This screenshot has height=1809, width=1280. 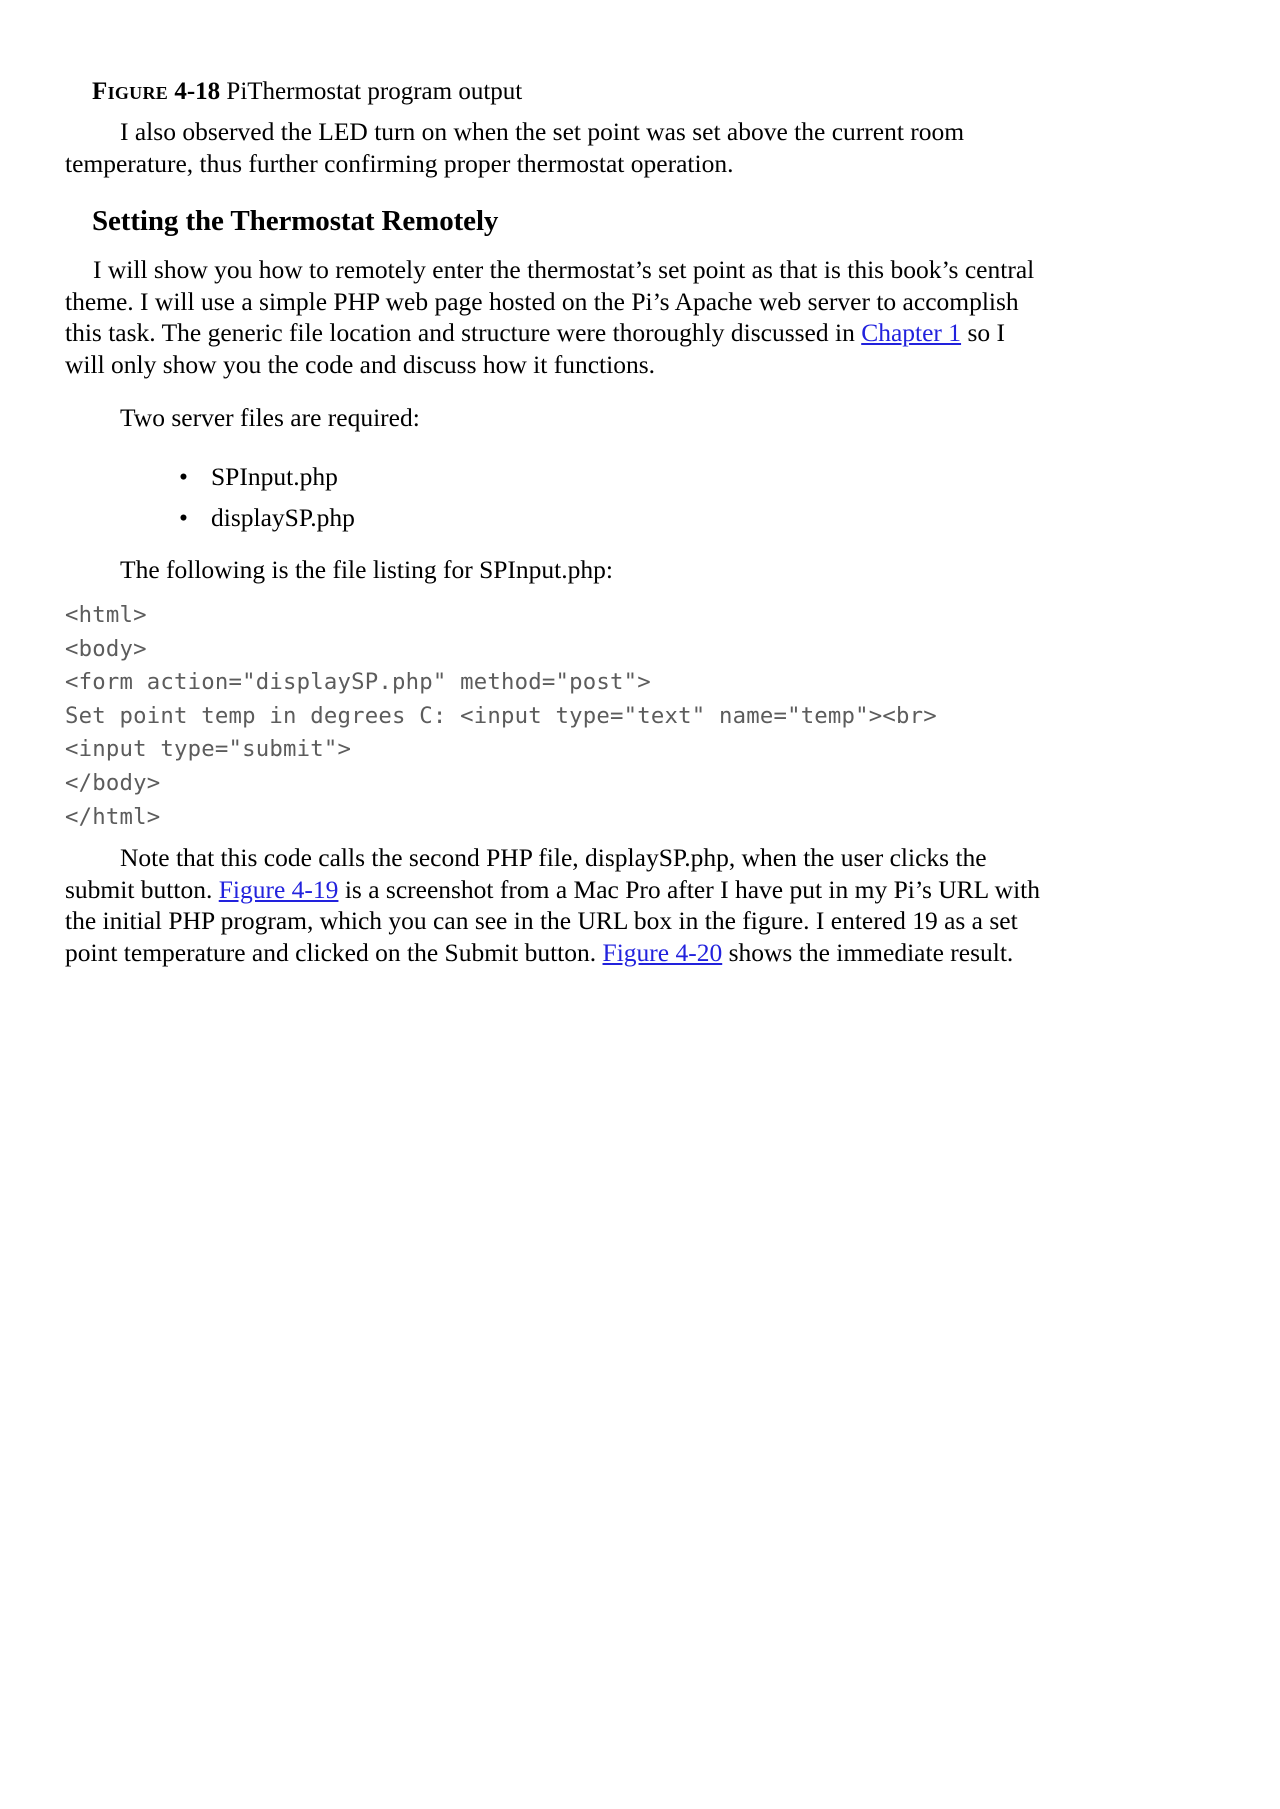 What do you see at coordinates (663, 952) in the screenshot?
I see `link-figure-4-20: Figure 4-20` at bounding box center [663, 952].